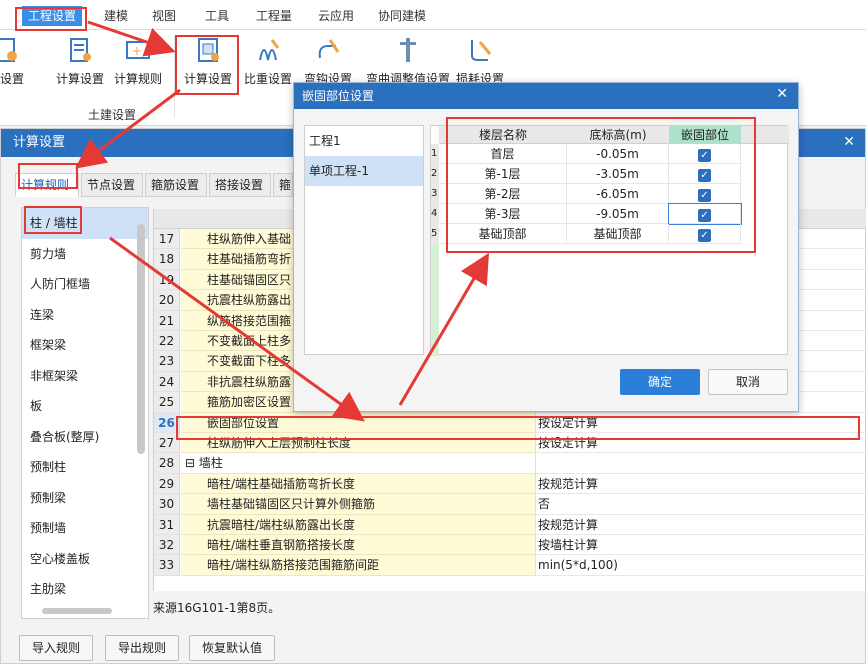 This screenshot has height=664, width=866. Describe the element at coordinates (112, 185) in the screenshot. I see `tab-node-settings: 节点设置` at that location.